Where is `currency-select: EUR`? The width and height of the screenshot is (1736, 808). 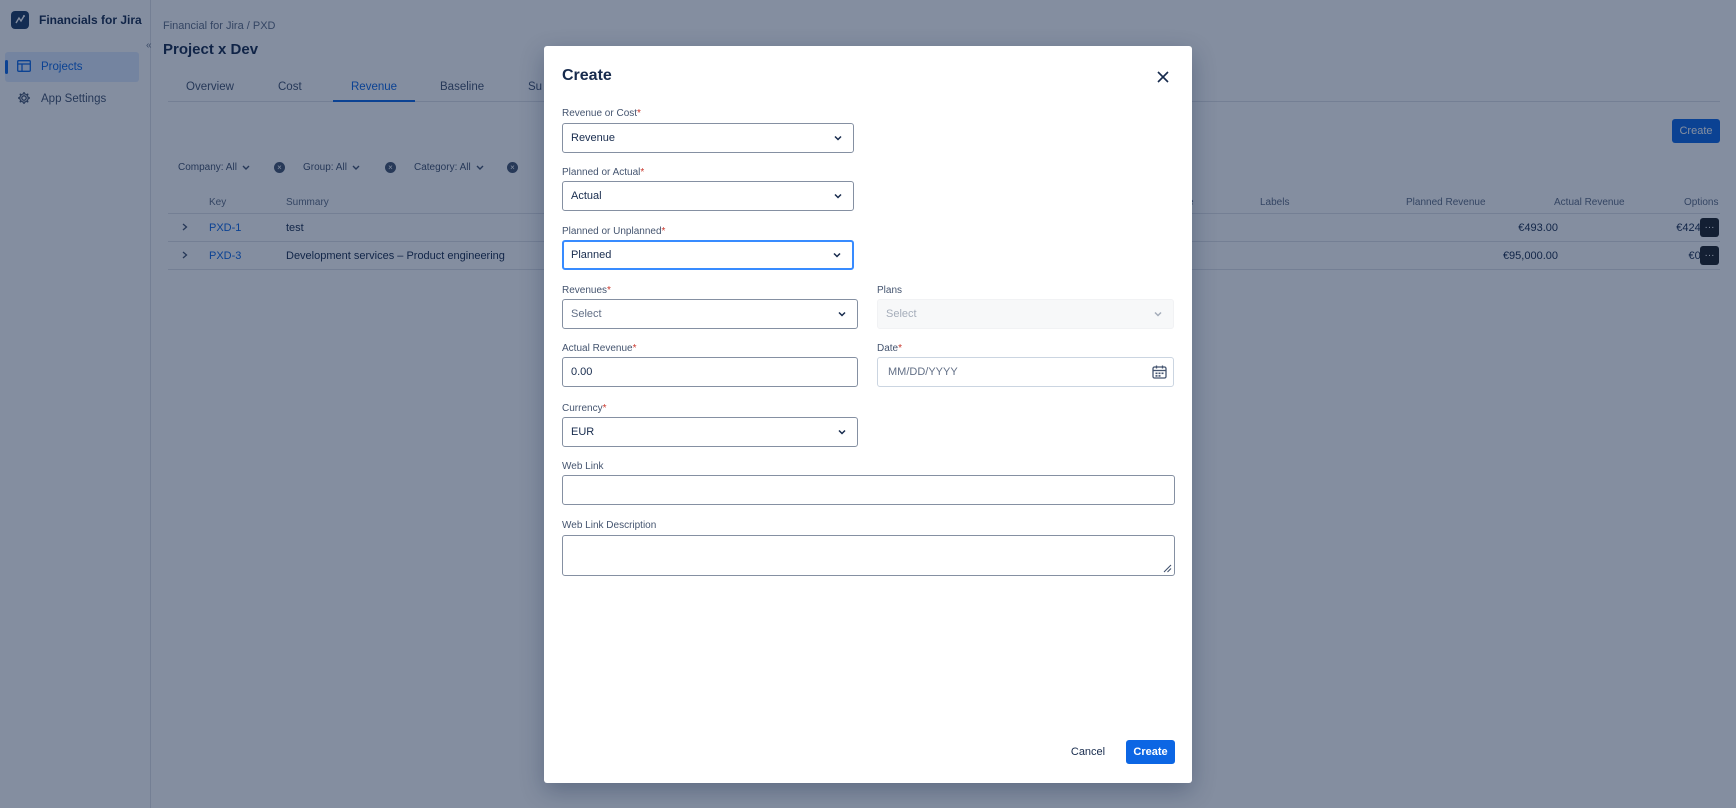
currency-select: EUR is located at coordinates (710, 432).